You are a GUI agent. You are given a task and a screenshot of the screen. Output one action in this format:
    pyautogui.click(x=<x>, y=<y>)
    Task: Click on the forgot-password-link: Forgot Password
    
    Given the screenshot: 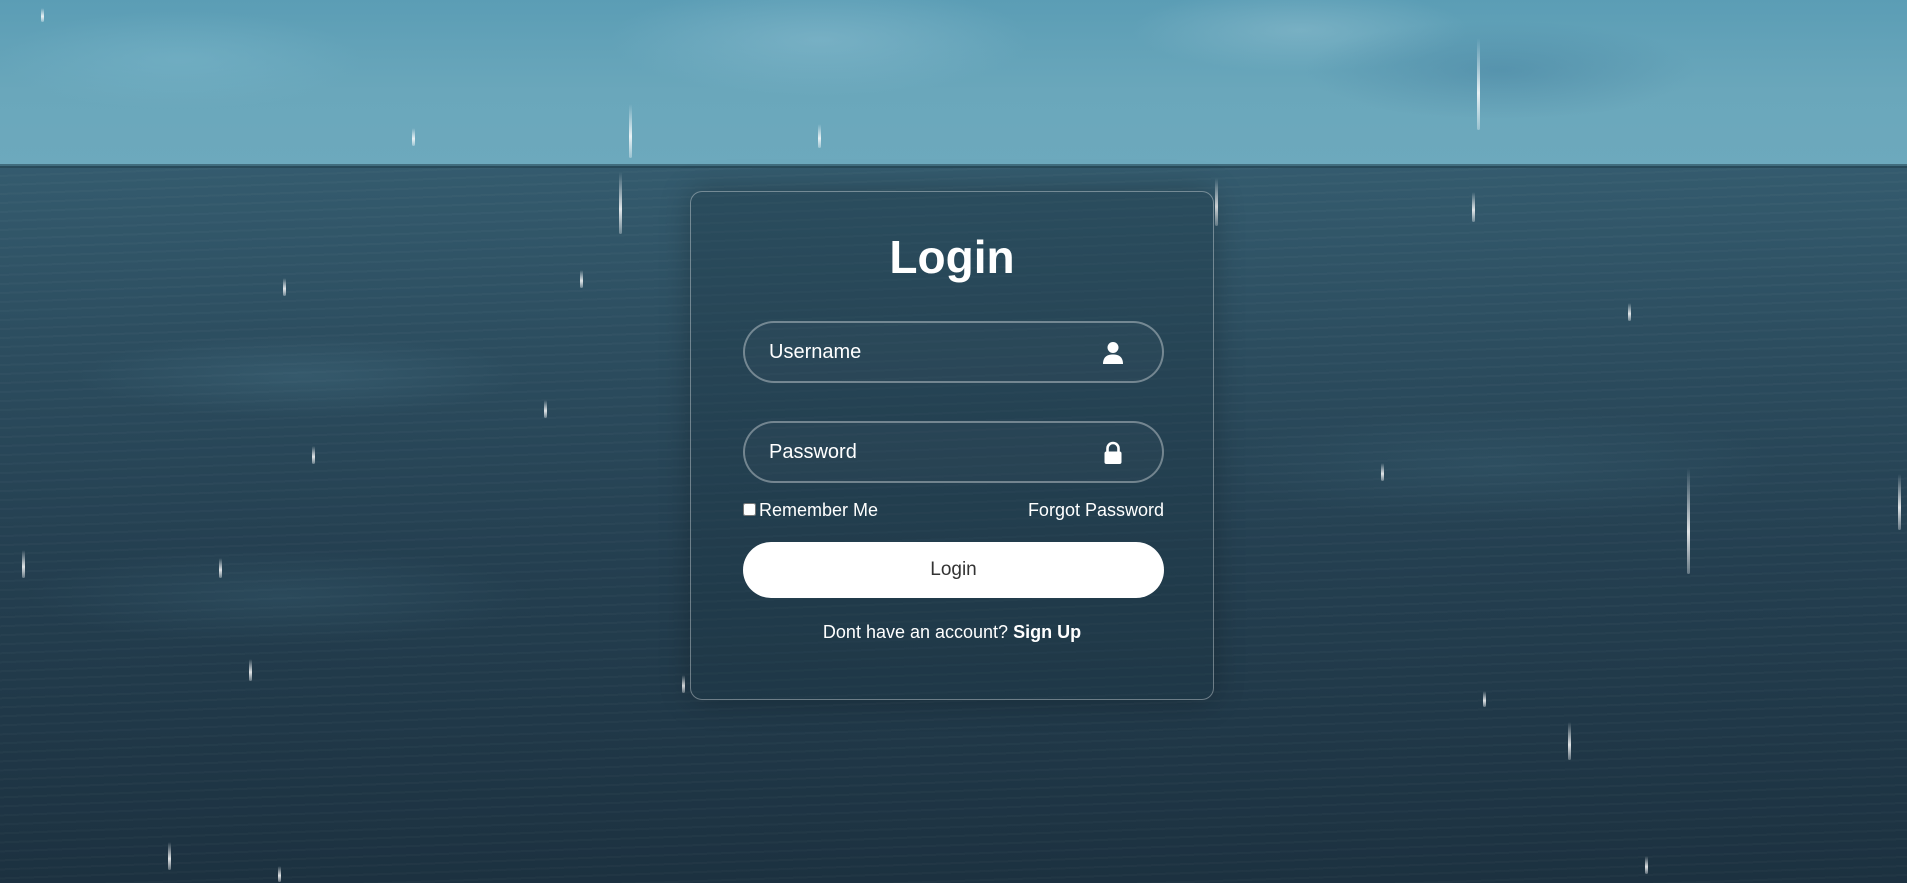 What is the action you would take?
    pyautogui.click(x=1096, y=510)
    